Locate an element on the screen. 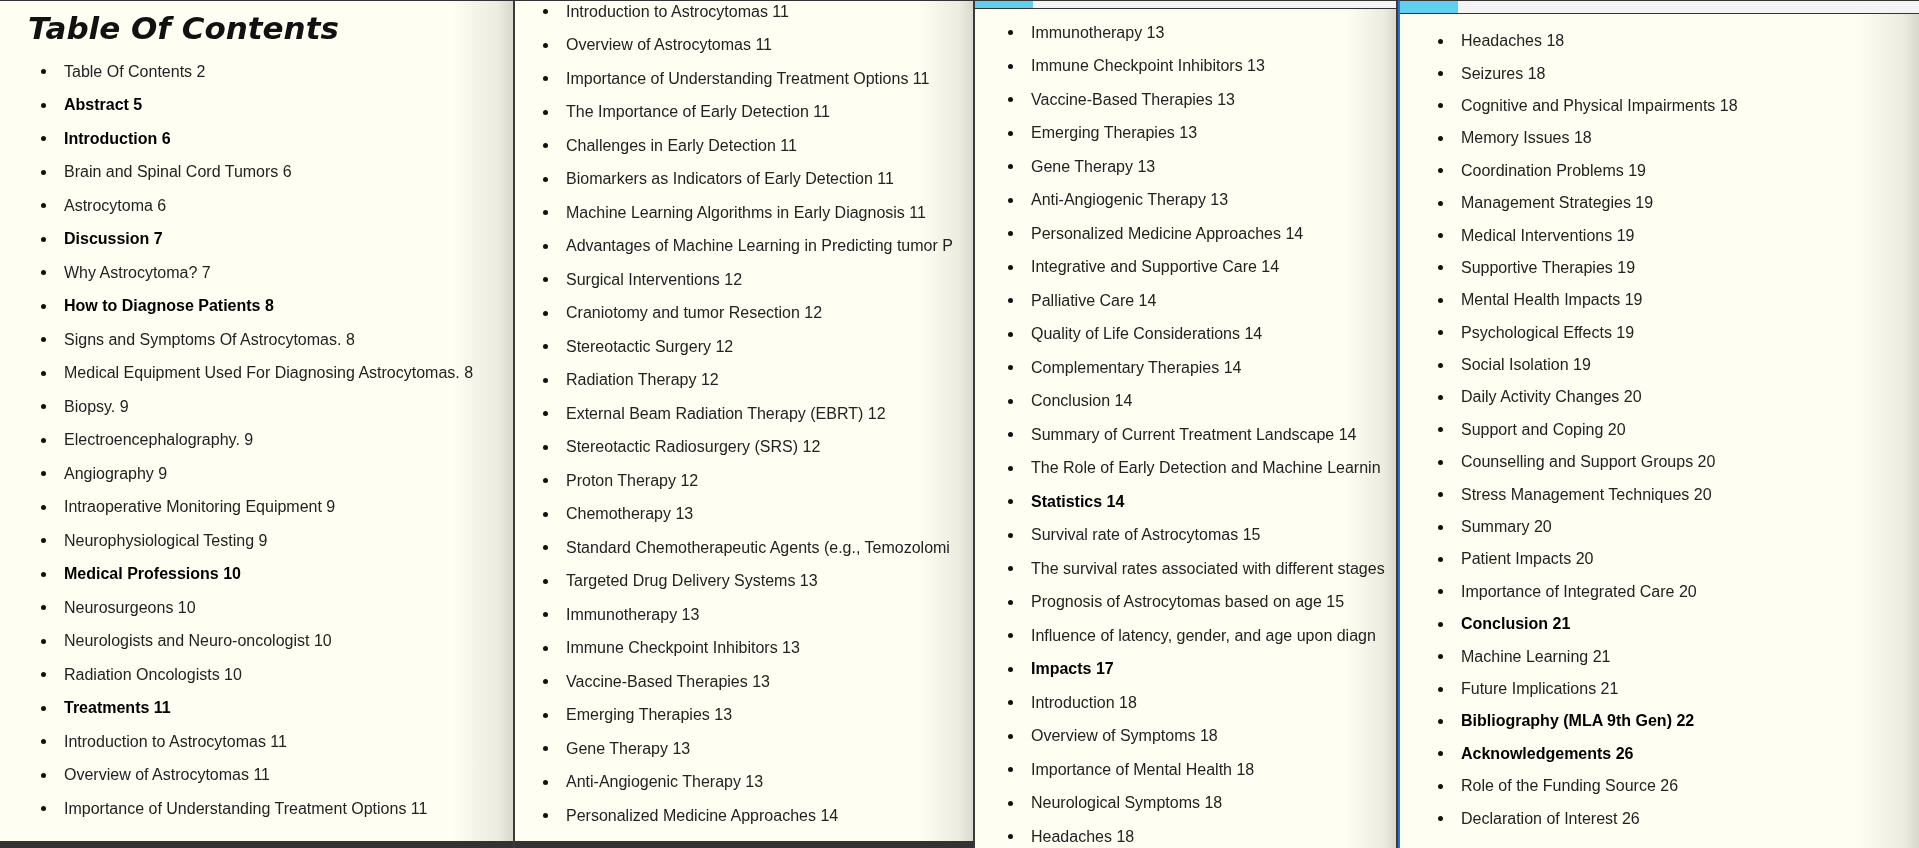  section-link: Conclusion 21 is located at coordinates (1516, 624).